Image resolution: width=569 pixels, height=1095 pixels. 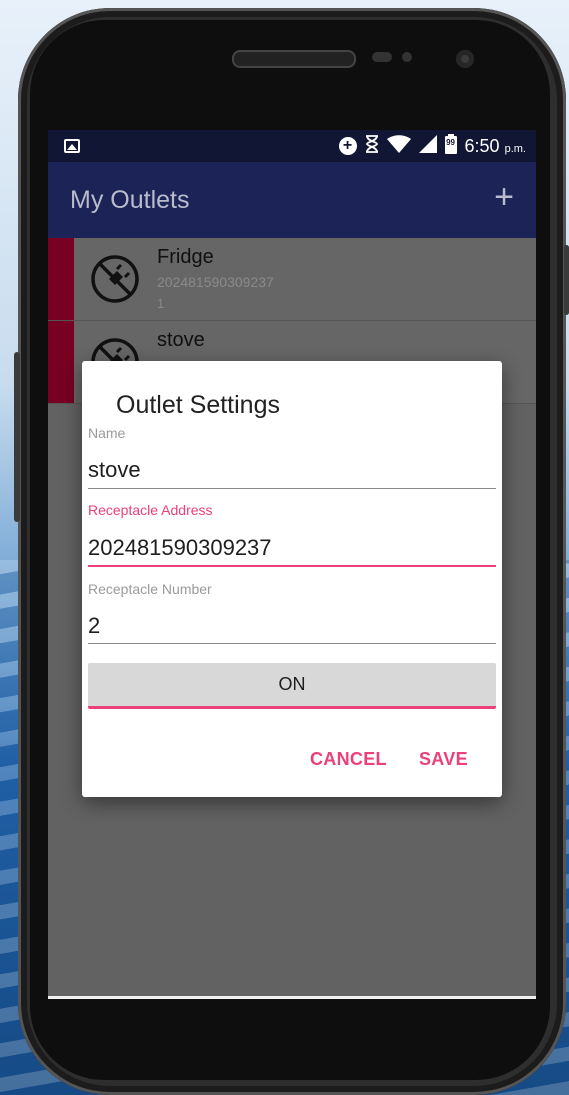 I want to click on address-label: Receptacle Address, so click(x=150, y=510).